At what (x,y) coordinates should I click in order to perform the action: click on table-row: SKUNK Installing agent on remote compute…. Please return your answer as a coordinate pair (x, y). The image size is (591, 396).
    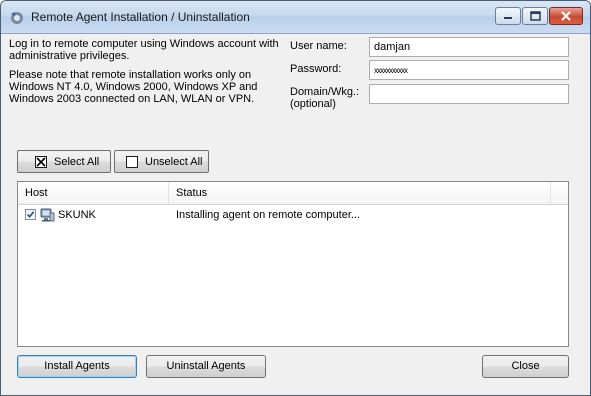
    Looking at the image, I should click on (293, 215).